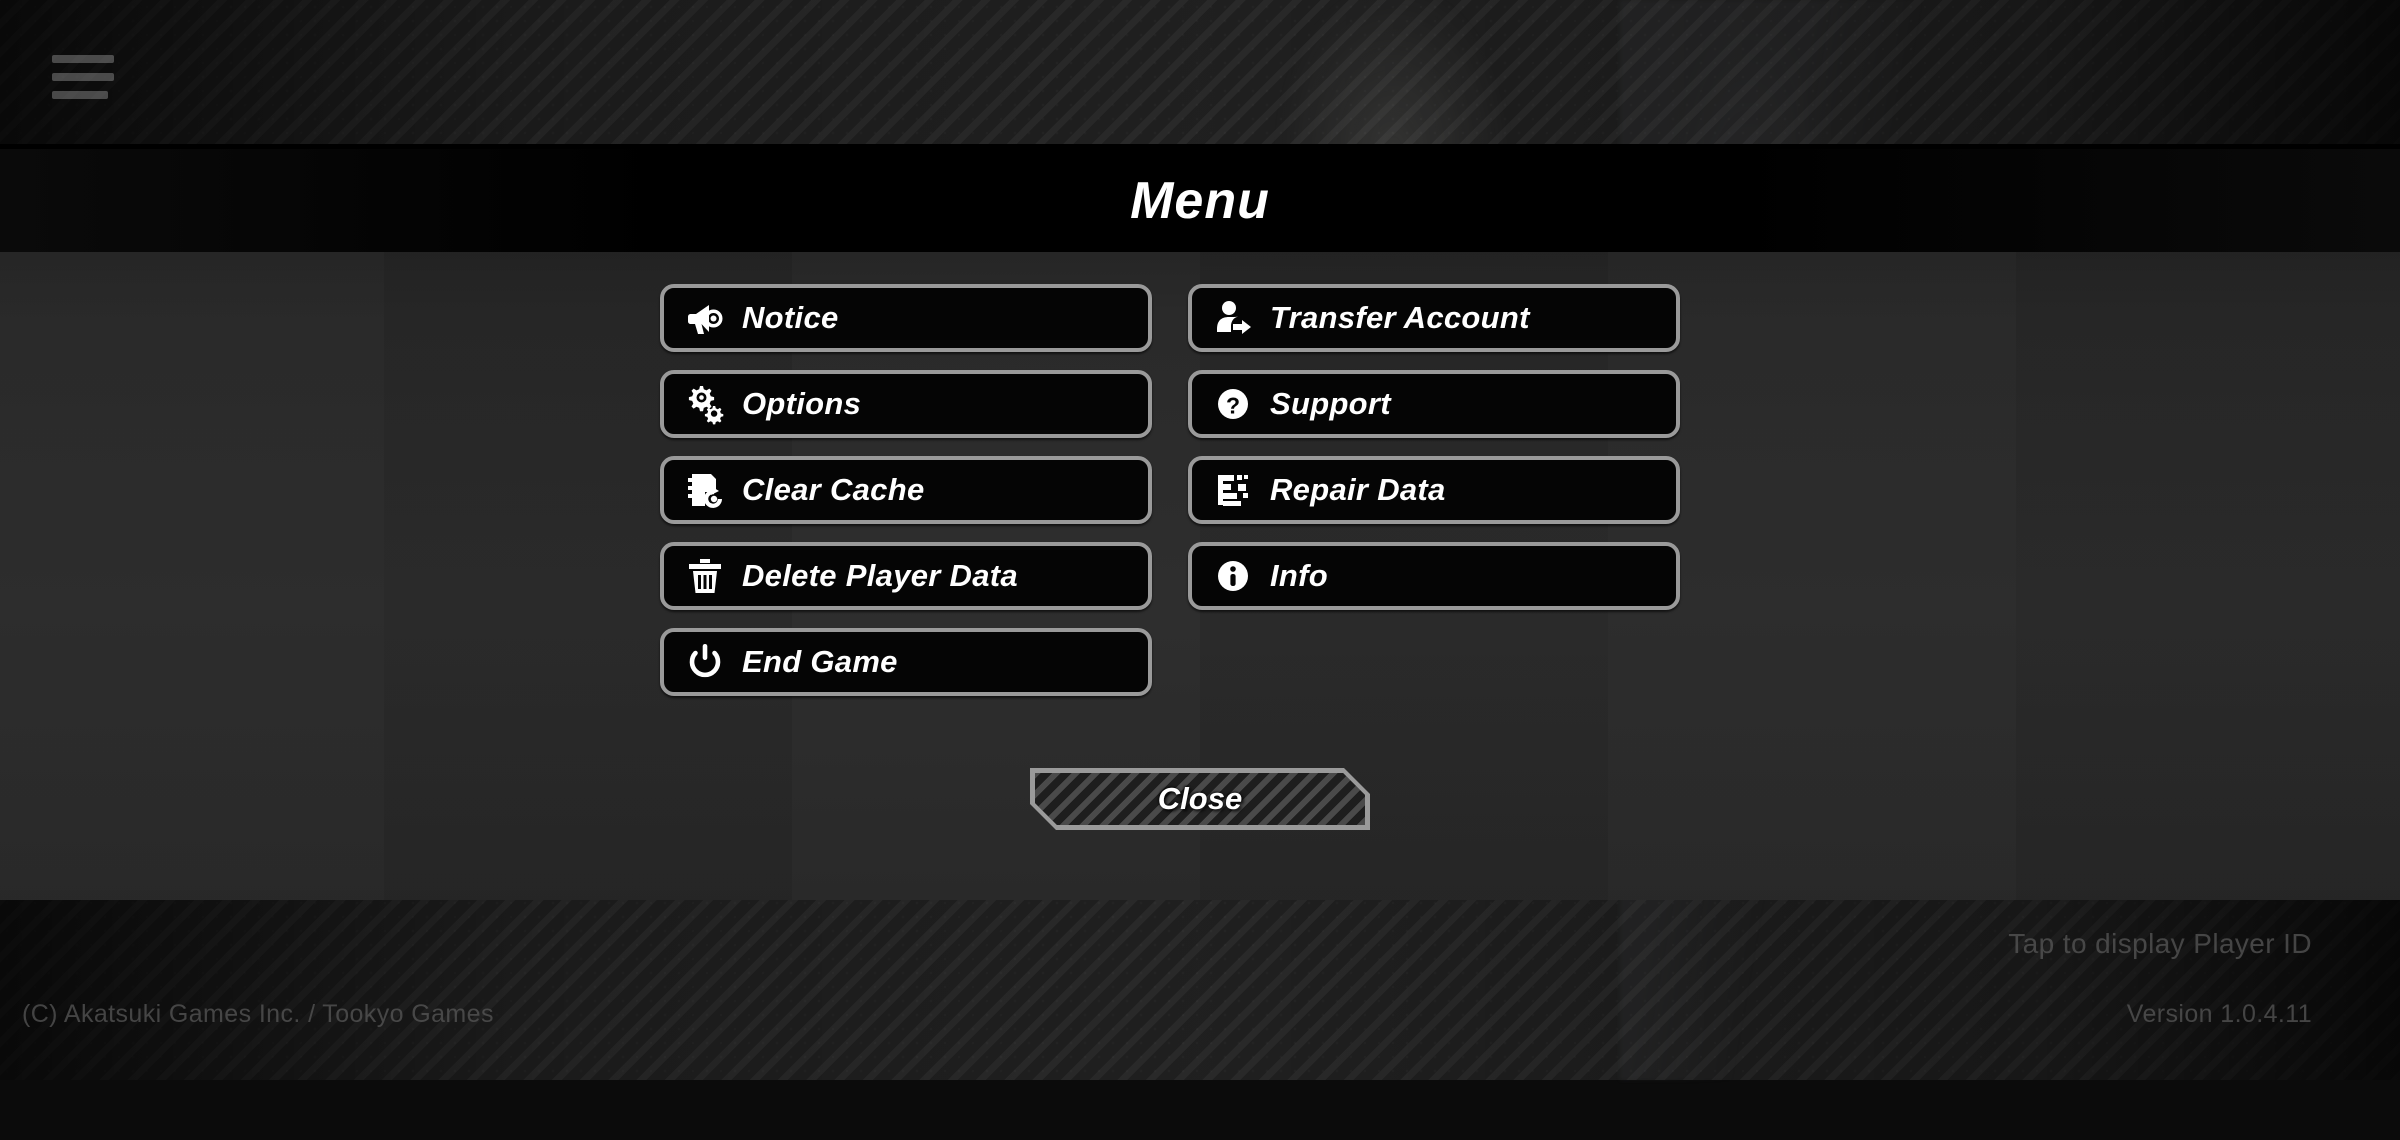 This screenshot has width=2400, height=1140. Describe the element at coordinates (705, 576) in the screenshot. I see `trash-icon` at that location.